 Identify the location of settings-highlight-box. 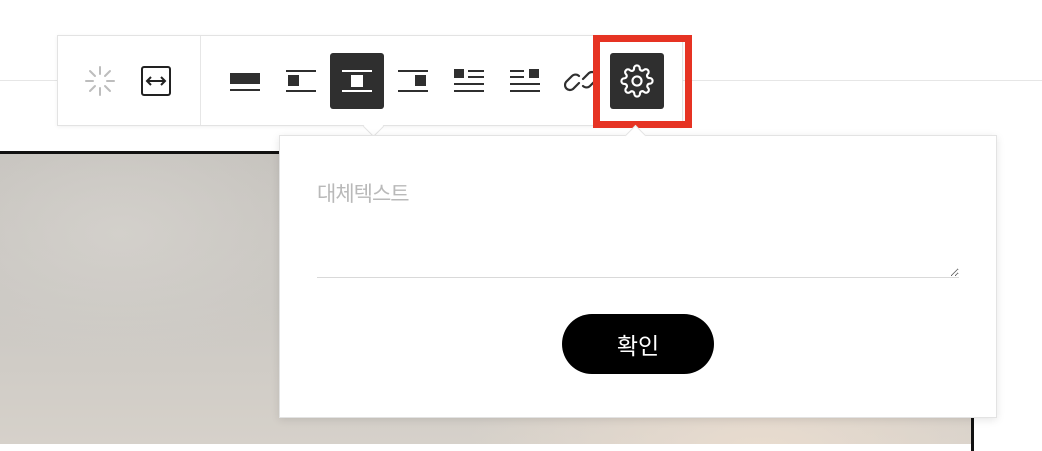
(642, 81).